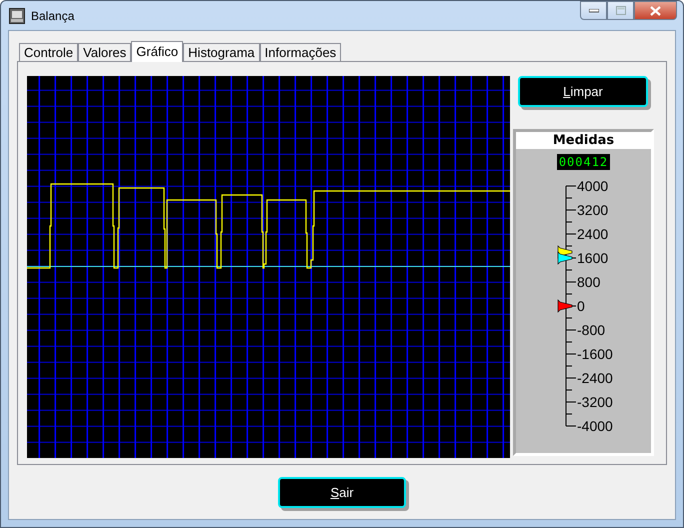 The image size is (684, 528). What do you see at coordinates (581, 306) in the screenshot?
I see `scale-label: 0` at bounding box center [581, 306].